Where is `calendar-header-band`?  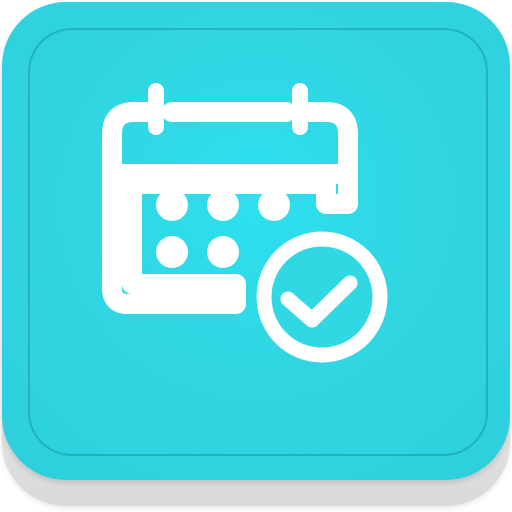 calendar-header-band is located at coordinates (230, 174).